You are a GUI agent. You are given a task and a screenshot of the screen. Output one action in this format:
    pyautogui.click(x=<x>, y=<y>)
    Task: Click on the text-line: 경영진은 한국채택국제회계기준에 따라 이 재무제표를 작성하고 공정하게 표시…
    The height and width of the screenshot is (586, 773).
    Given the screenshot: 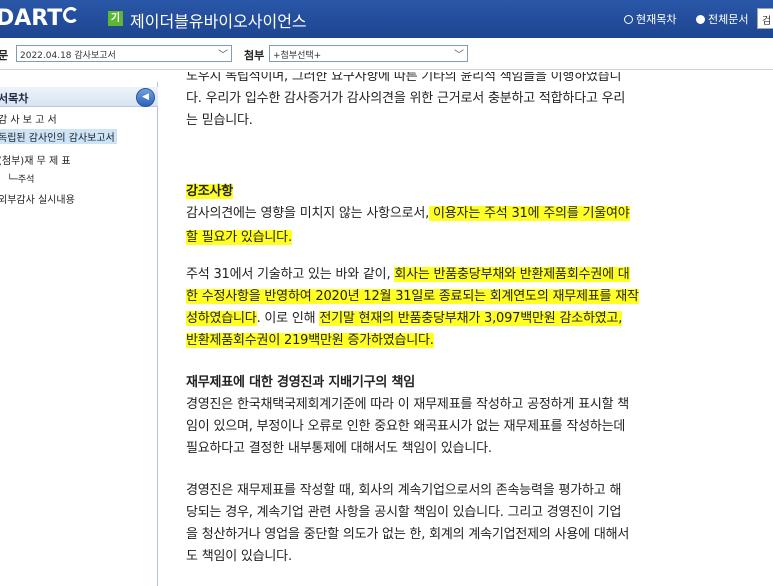 What is the action you would take?
    pyautogui.click(x=408, y=404)
    